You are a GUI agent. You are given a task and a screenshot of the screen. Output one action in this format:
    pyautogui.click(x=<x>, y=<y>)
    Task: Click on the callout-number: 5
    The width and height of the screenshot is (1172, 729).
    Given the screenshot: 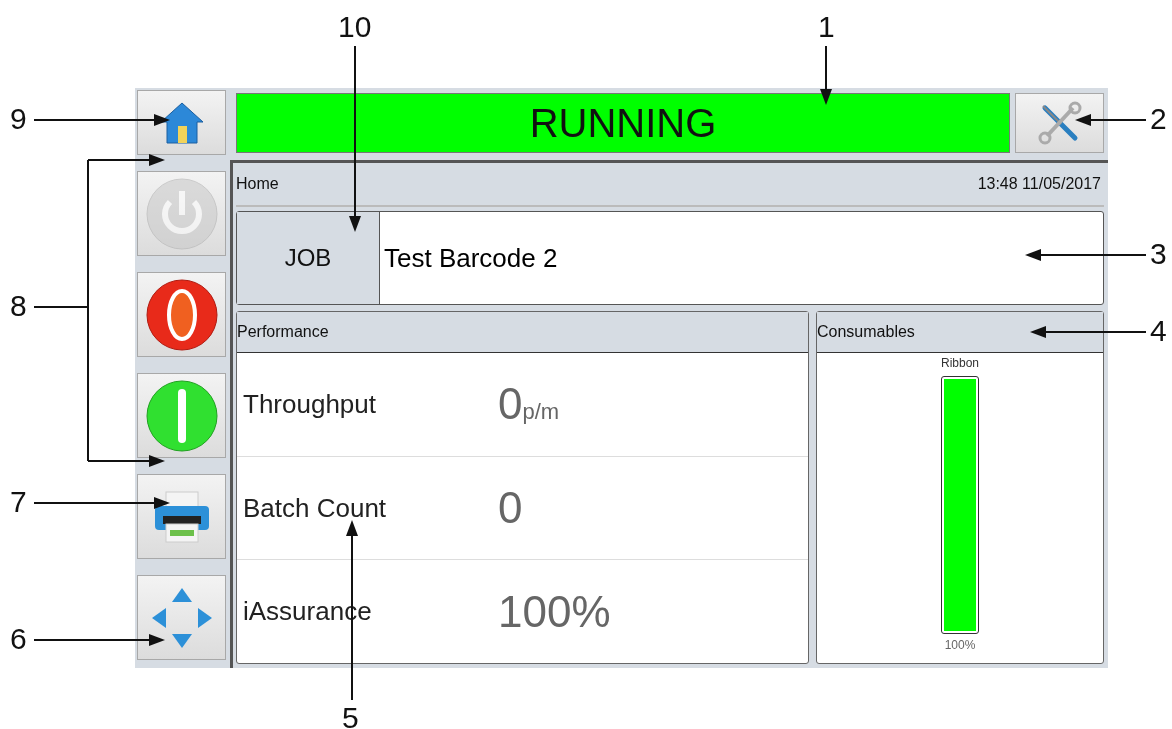 What is the action you would take?
    pyautogui.click(x=350, y=716)
    